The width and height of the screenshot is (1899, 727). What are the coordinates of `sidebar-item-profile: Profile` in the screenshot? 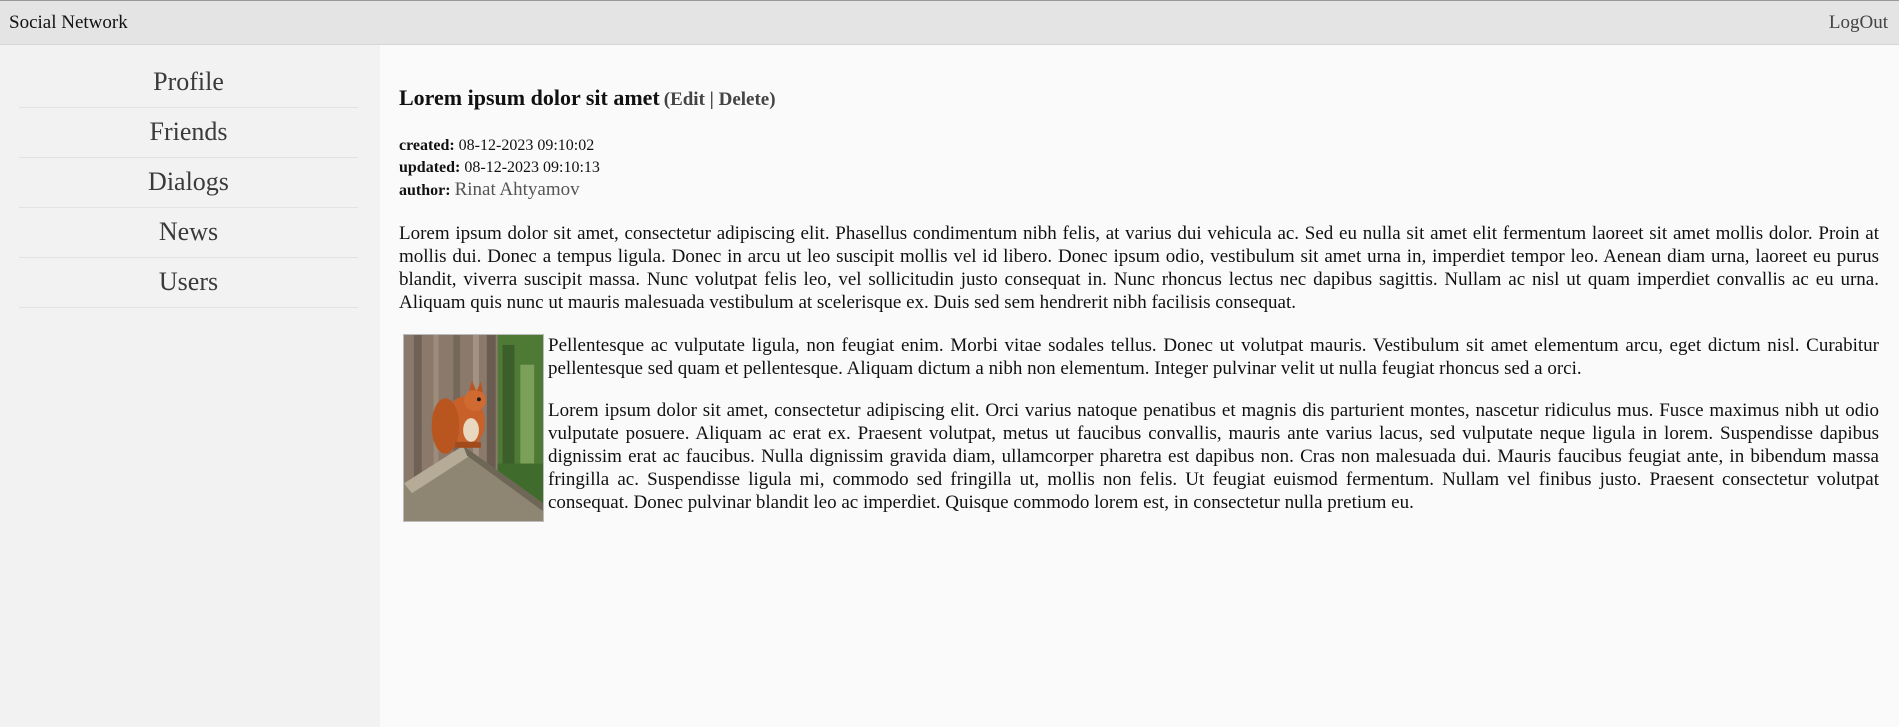 It's located at (188, 83).